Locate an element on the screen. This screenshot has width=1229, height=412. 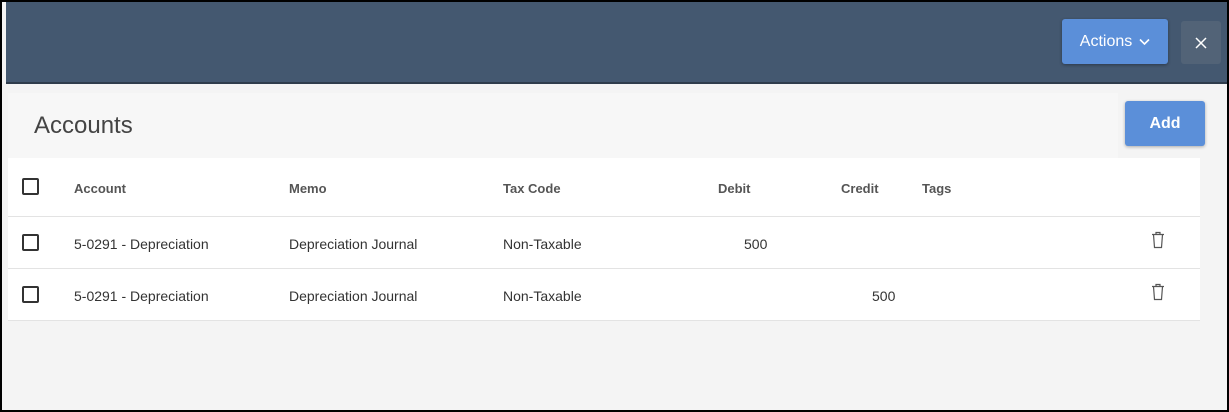
actions-button: Actions is located at coordinates (1115, 41).